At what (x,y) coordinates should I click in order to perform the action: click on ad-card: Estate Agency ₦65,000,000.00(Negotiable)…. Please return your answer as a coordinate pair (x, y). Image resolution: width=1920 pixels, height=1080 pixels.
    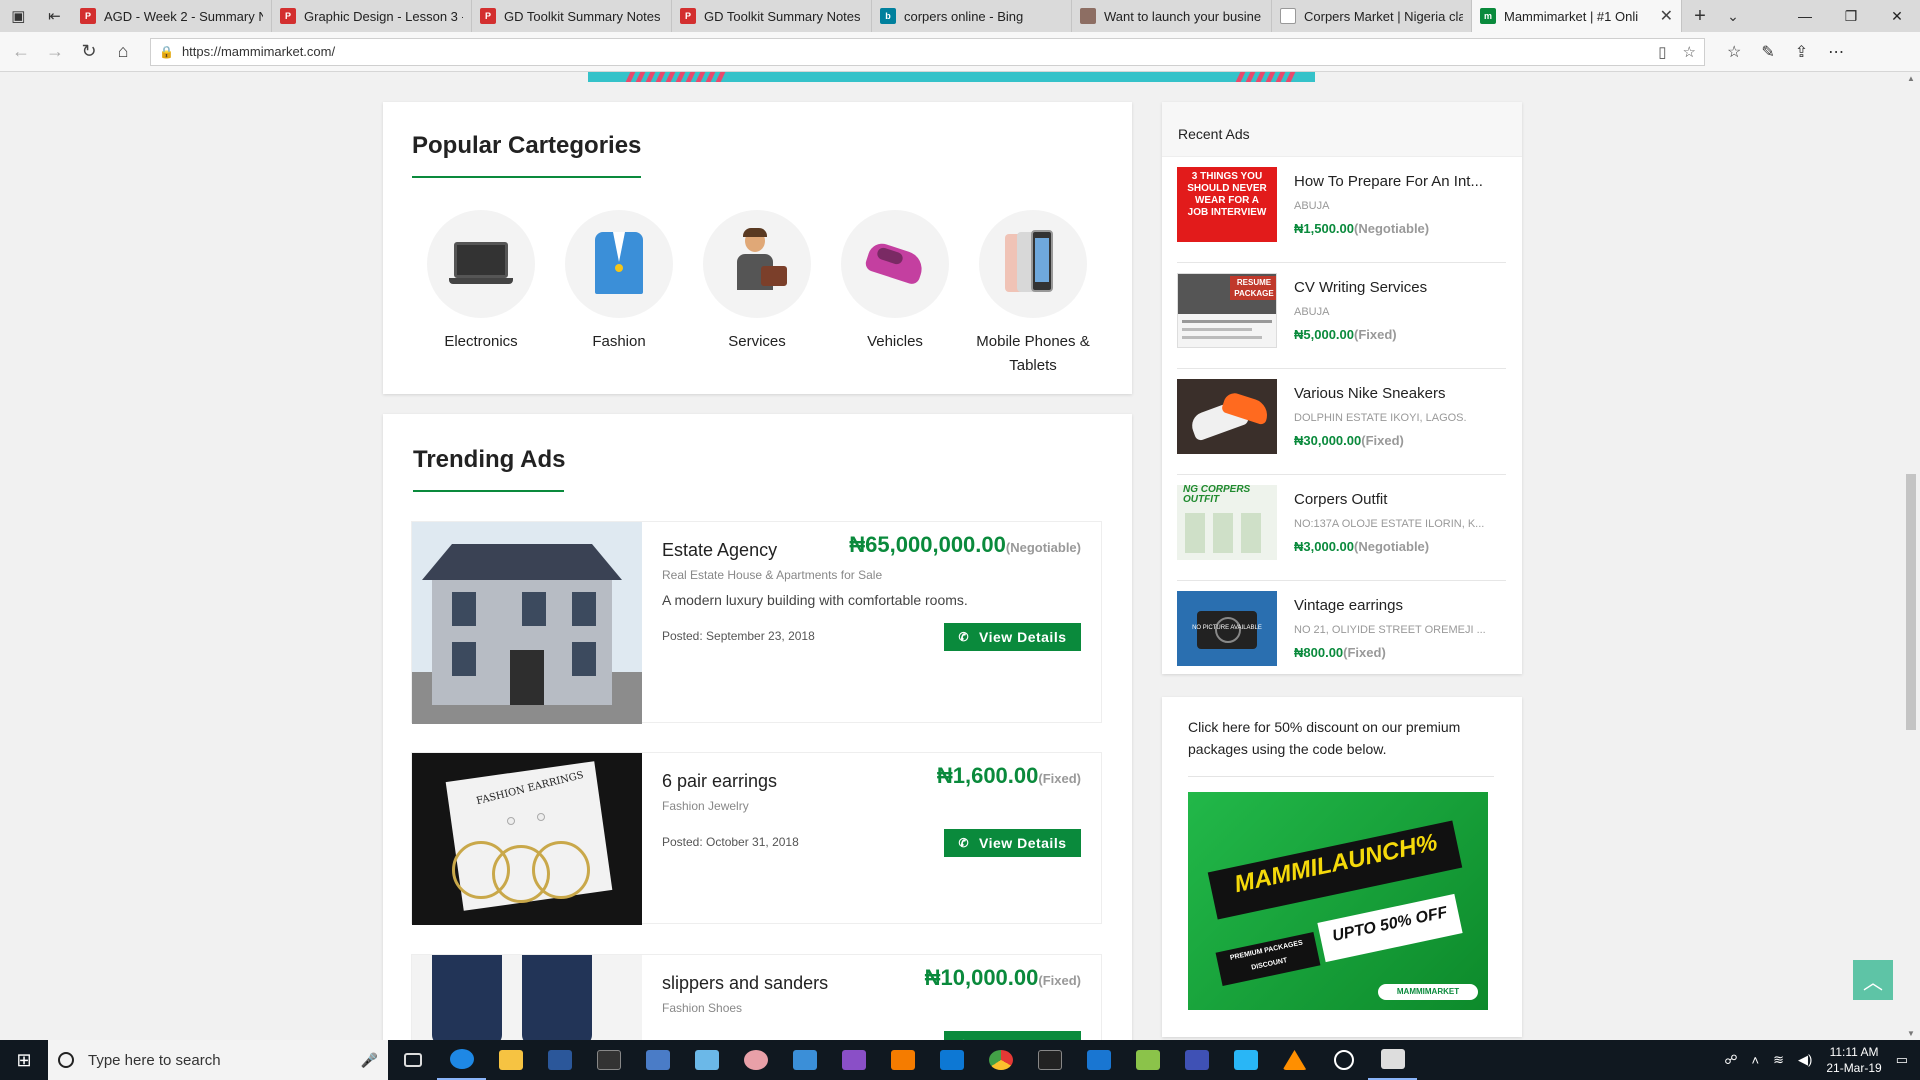
    Looking at the image, I should click on (756, 622).